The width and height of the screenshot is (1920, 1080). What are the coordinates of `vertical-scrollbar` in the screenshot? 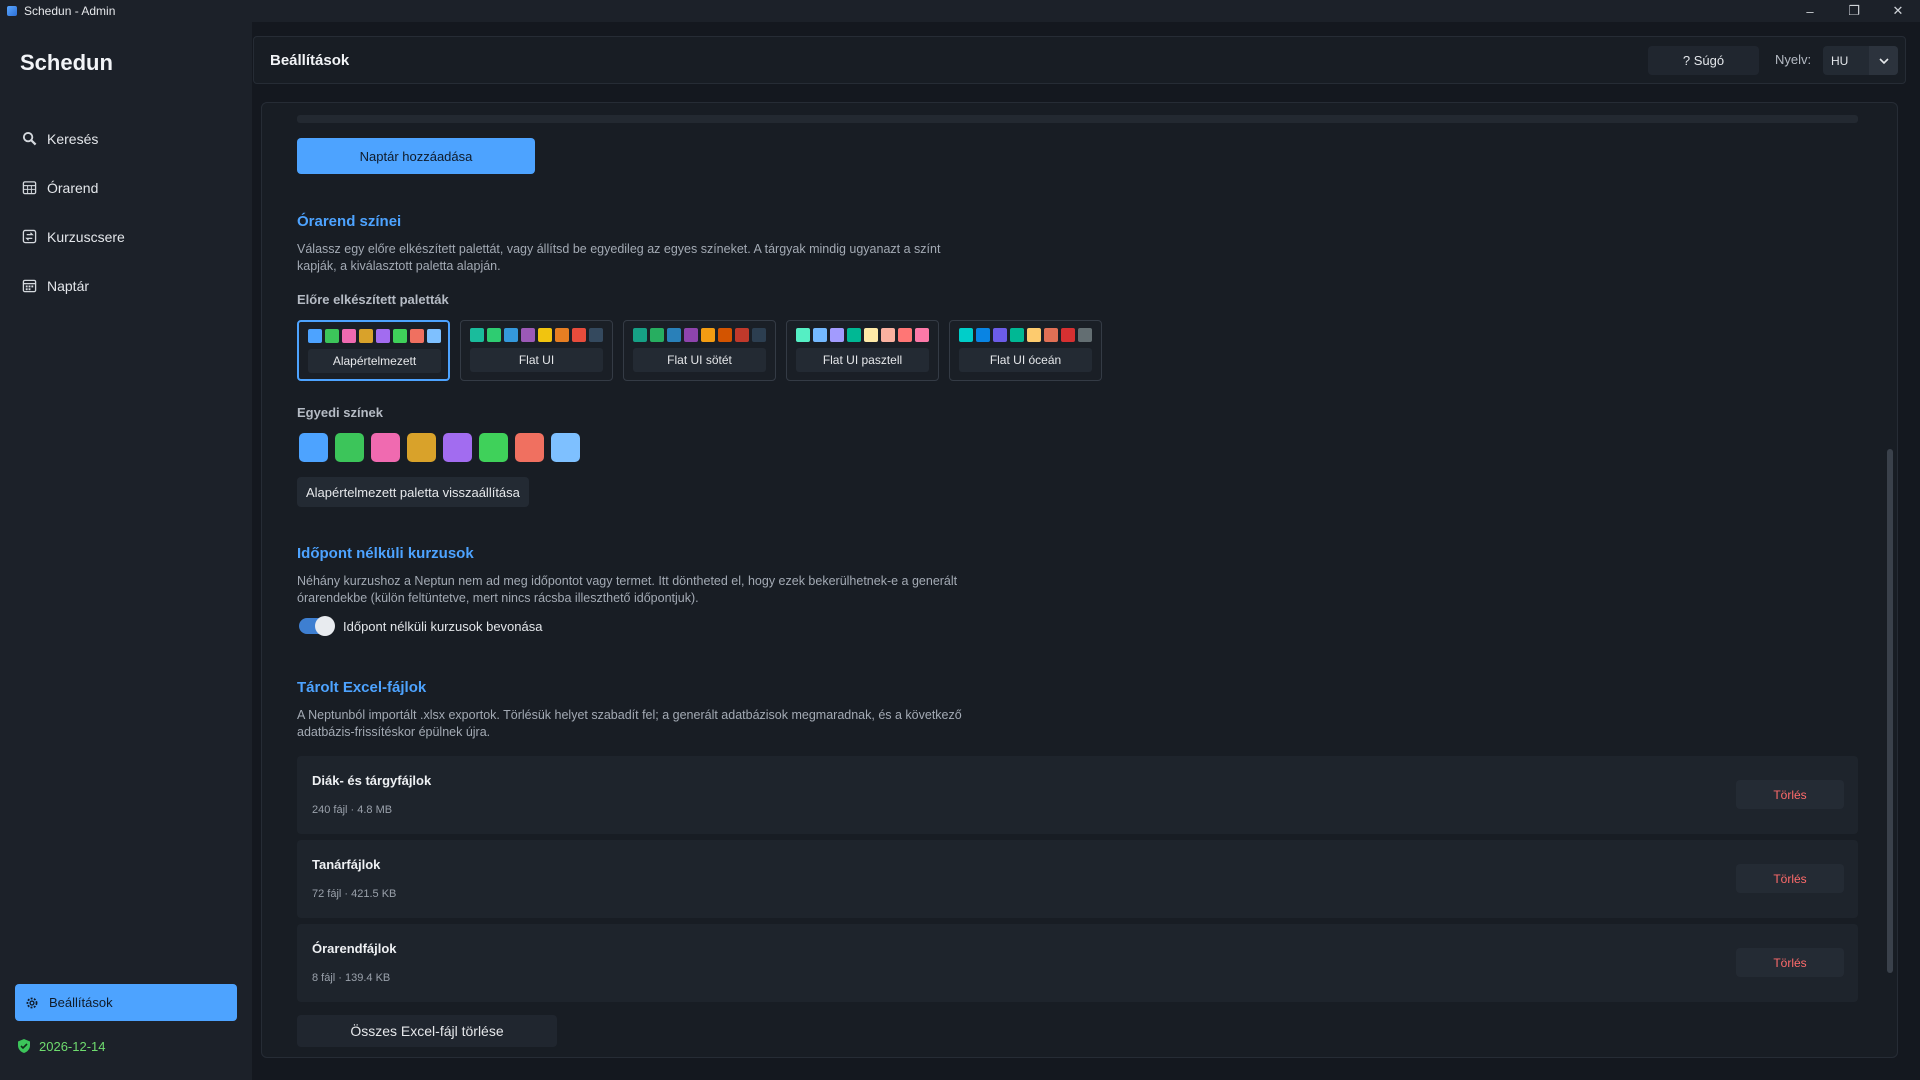 It's located at (1890, 711).